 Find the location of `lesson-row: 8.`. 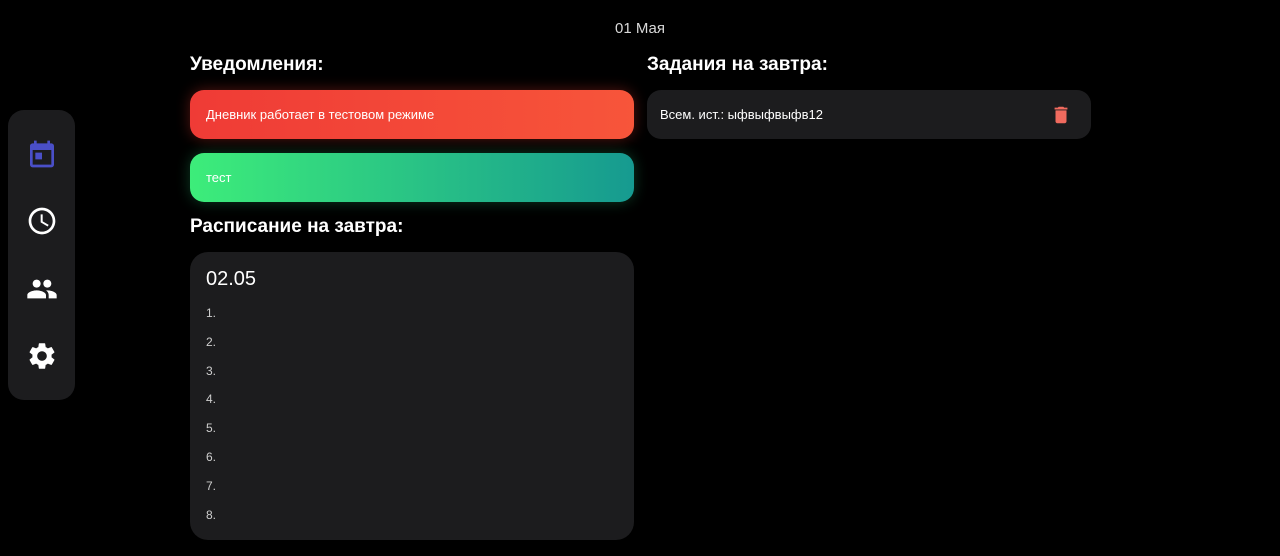

lesson-row: 8. is located at coordinates (211, 514).